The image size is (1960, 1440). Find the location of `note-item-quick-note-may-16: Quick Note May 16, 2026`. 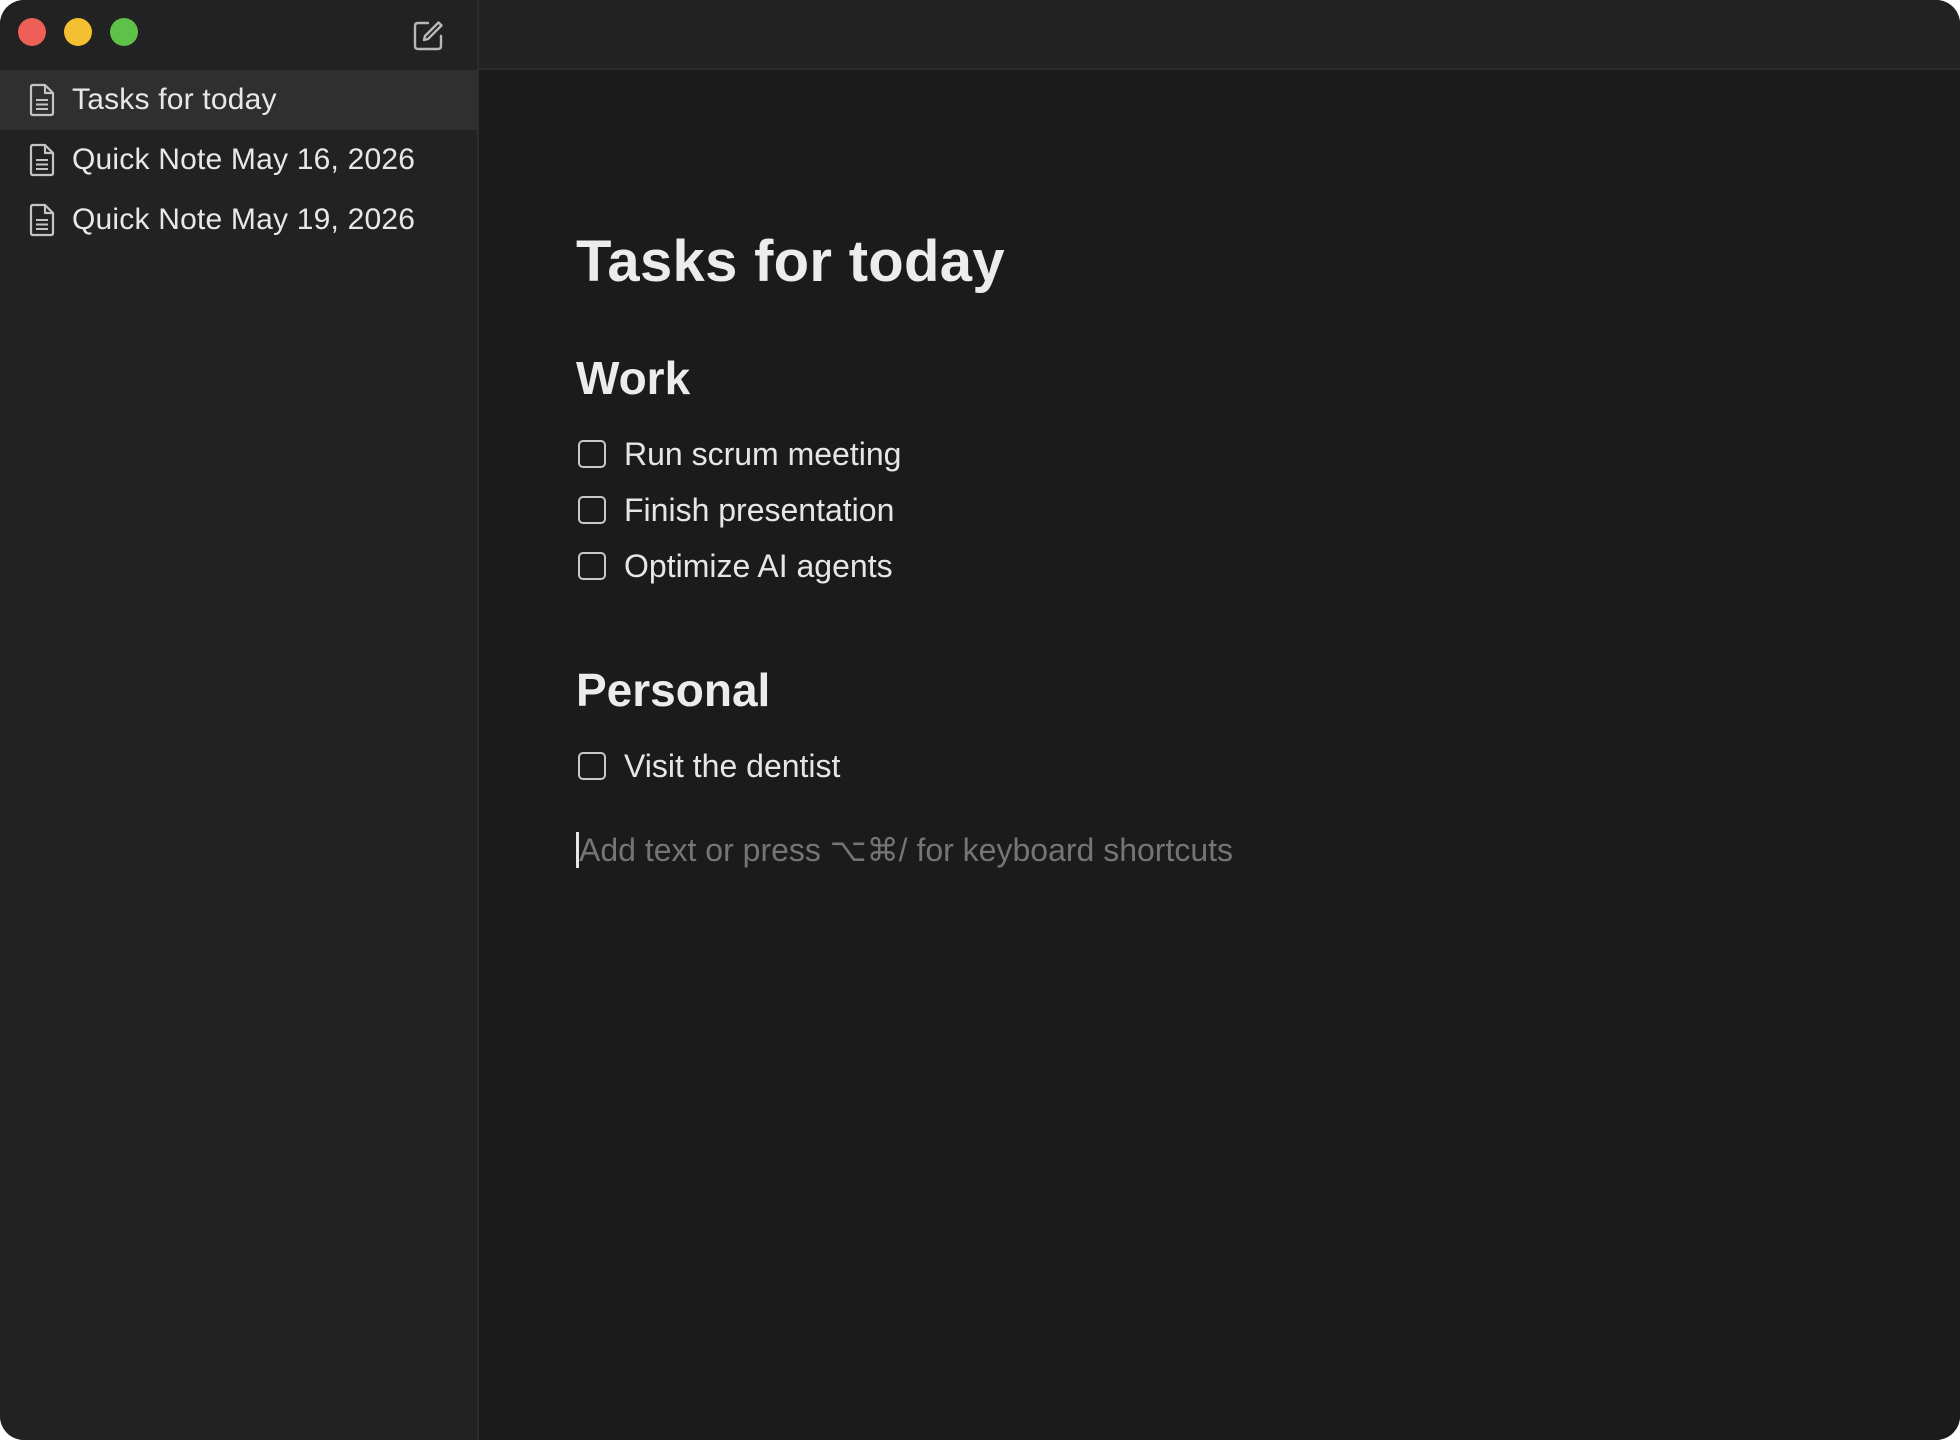

note-item-quick-note-may-16: Quick Note May 16, 2026 is located at coordinates (238, 160).